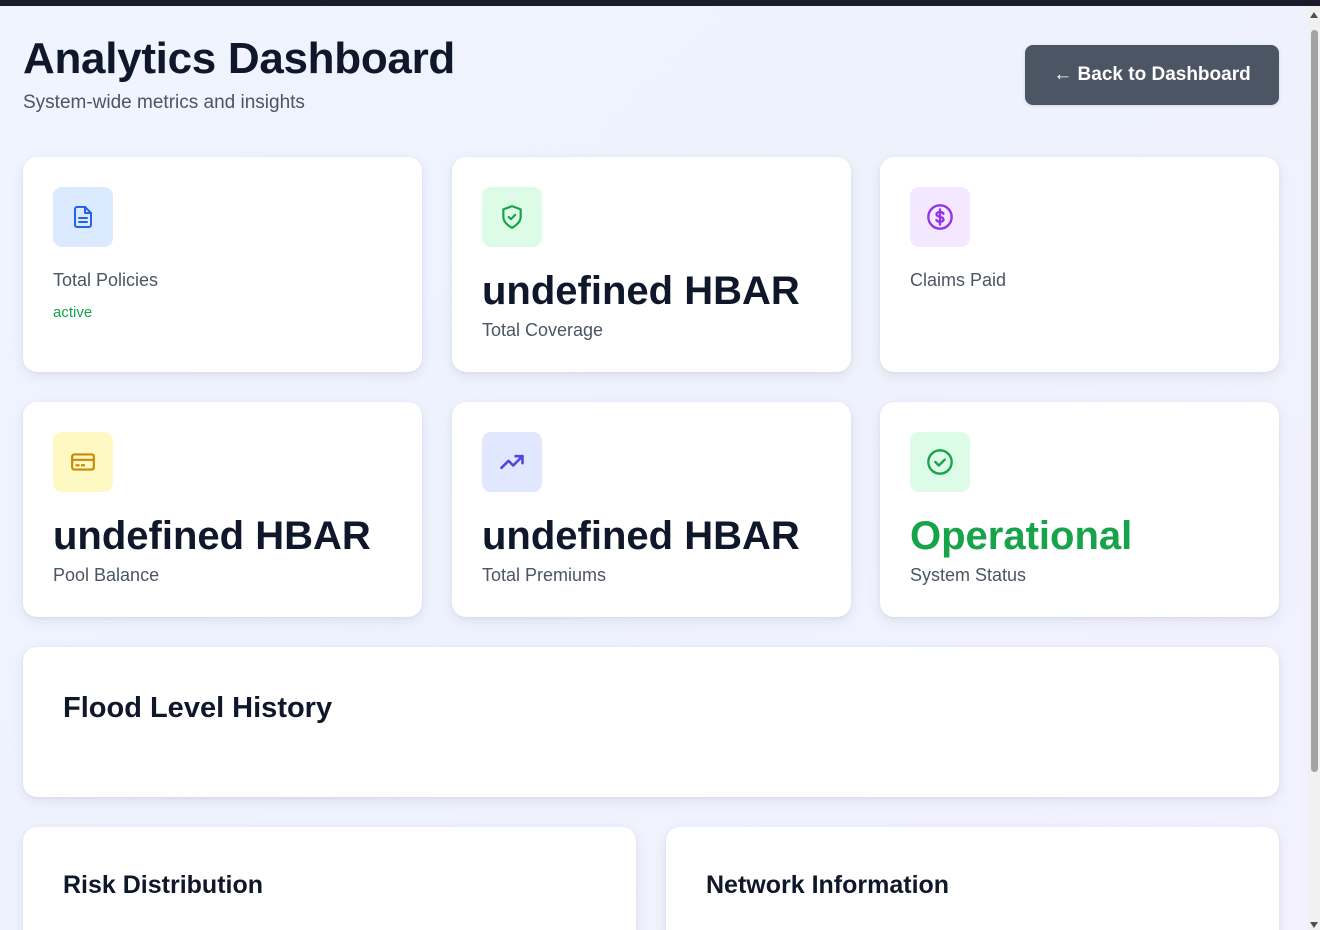 This screenshot has height=930, width=1320. I want to click on shield-check-icon, so click(512, 217).